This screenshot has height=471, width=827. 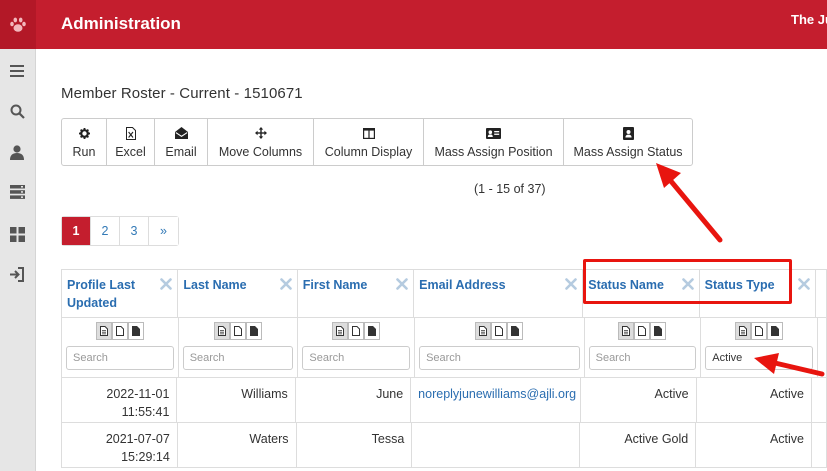 What do you see at coordinates (689, 203) in the screenshot?
I see `arrow-to-mass-assign-status-icon` at bounding box center [689, 203].